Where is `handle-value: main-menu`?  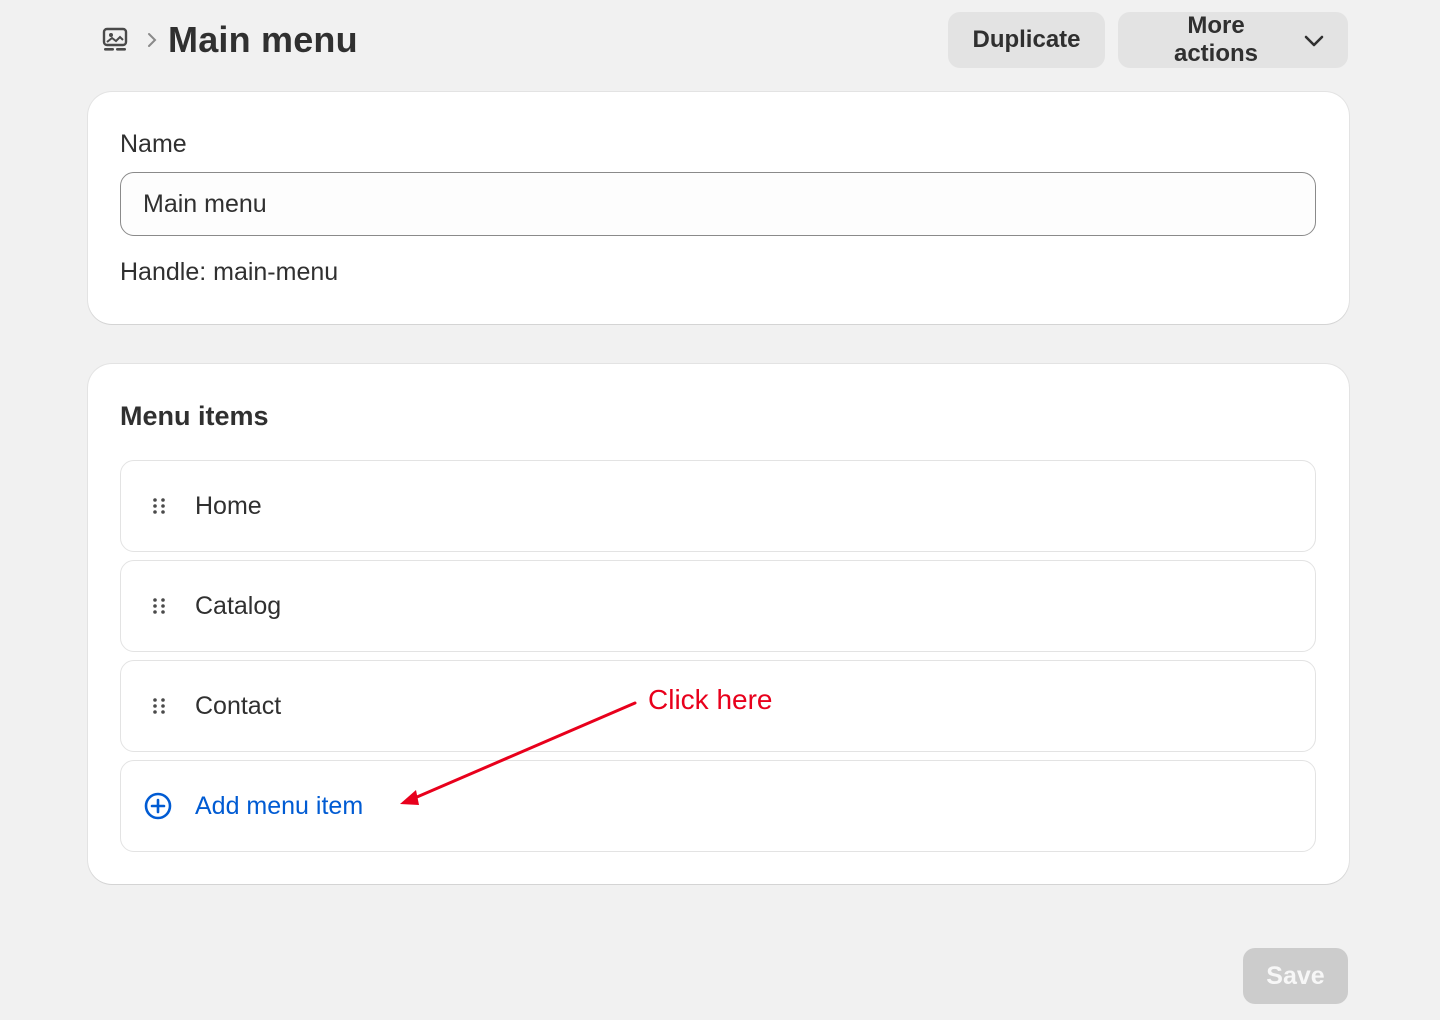 handle-value: main-menu is located at coordinates (276, 272).